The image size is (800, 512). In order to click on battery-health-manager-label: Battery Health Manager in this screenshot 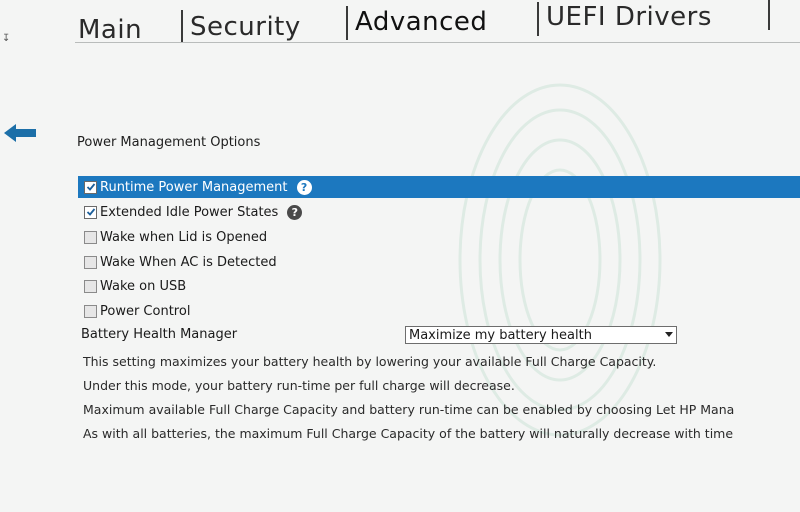, I will do `click(159, 334)`.